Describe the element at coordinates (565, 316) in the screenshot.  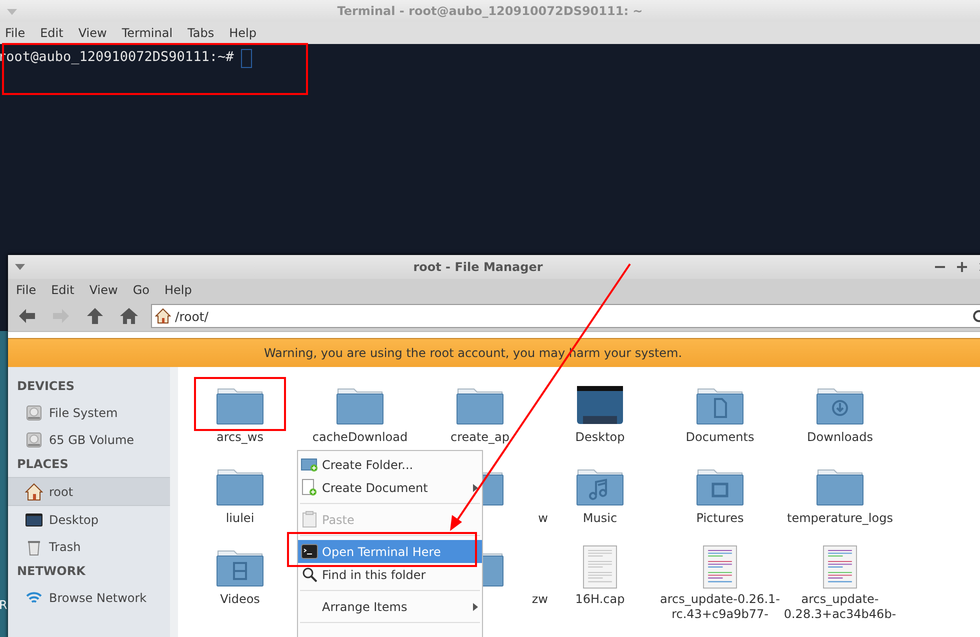
I see `address-field: /root/` at that location.